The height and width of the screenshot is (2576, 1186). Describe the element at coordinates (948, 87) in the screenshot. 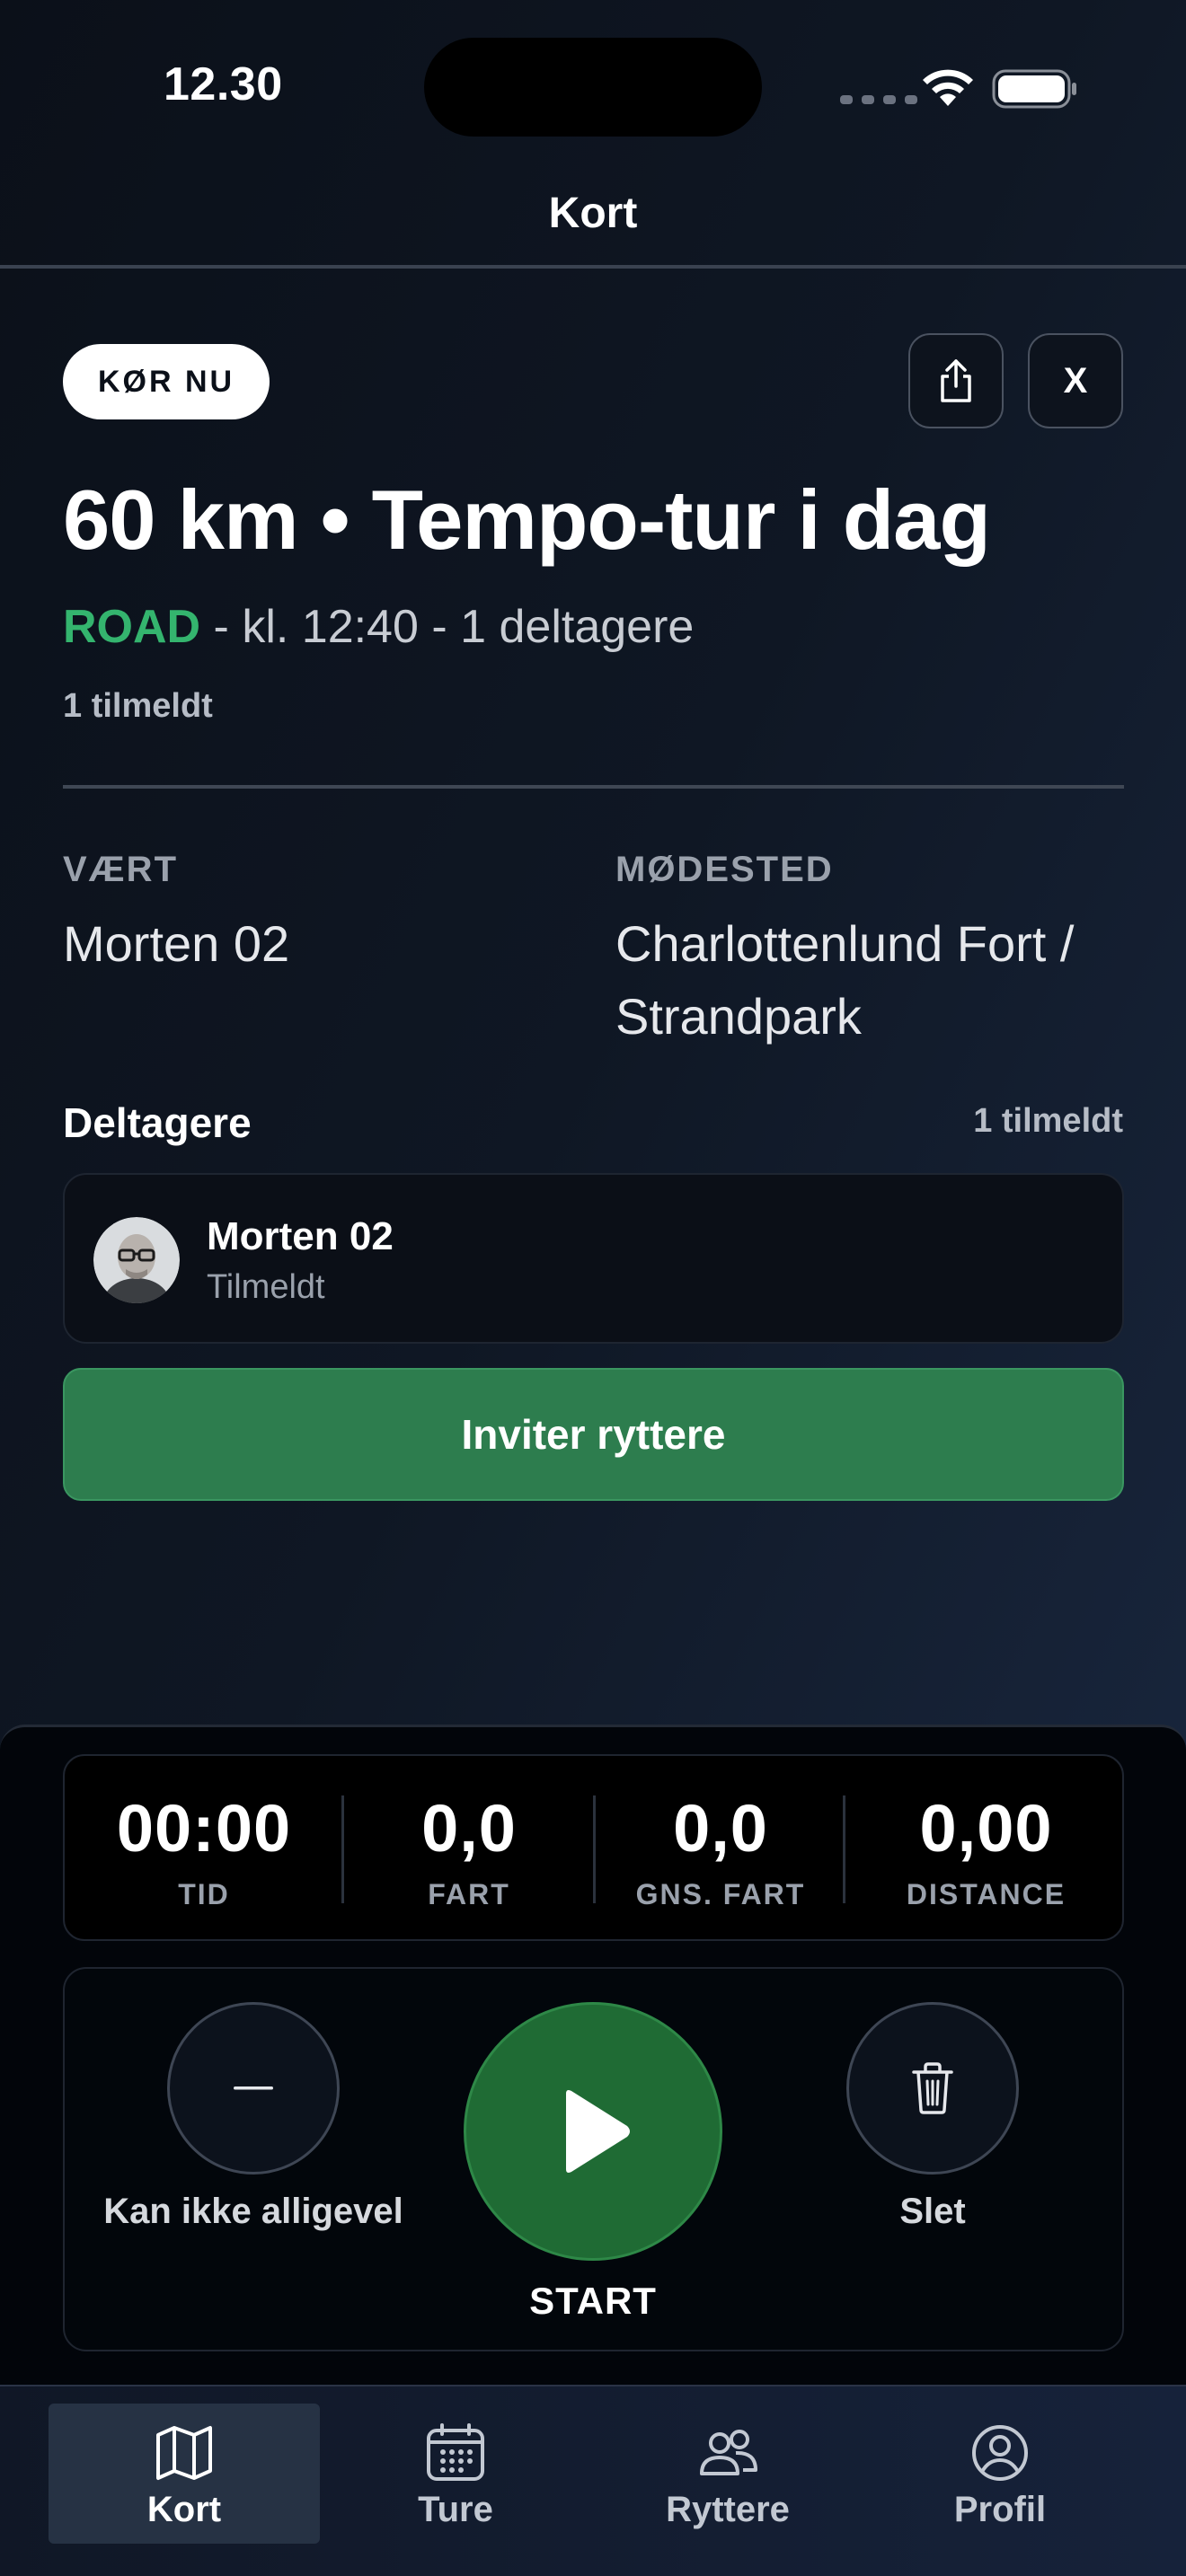

I see `wifi-icon` at that location.